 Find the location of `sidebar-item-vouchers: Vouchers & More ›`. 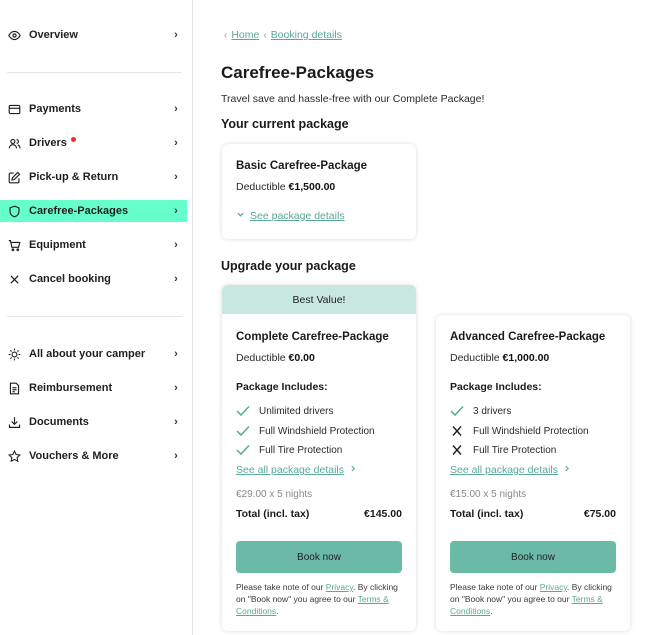

sidebar-item-vouchers: Vouchers & More › is located at coordinates (93, 456).